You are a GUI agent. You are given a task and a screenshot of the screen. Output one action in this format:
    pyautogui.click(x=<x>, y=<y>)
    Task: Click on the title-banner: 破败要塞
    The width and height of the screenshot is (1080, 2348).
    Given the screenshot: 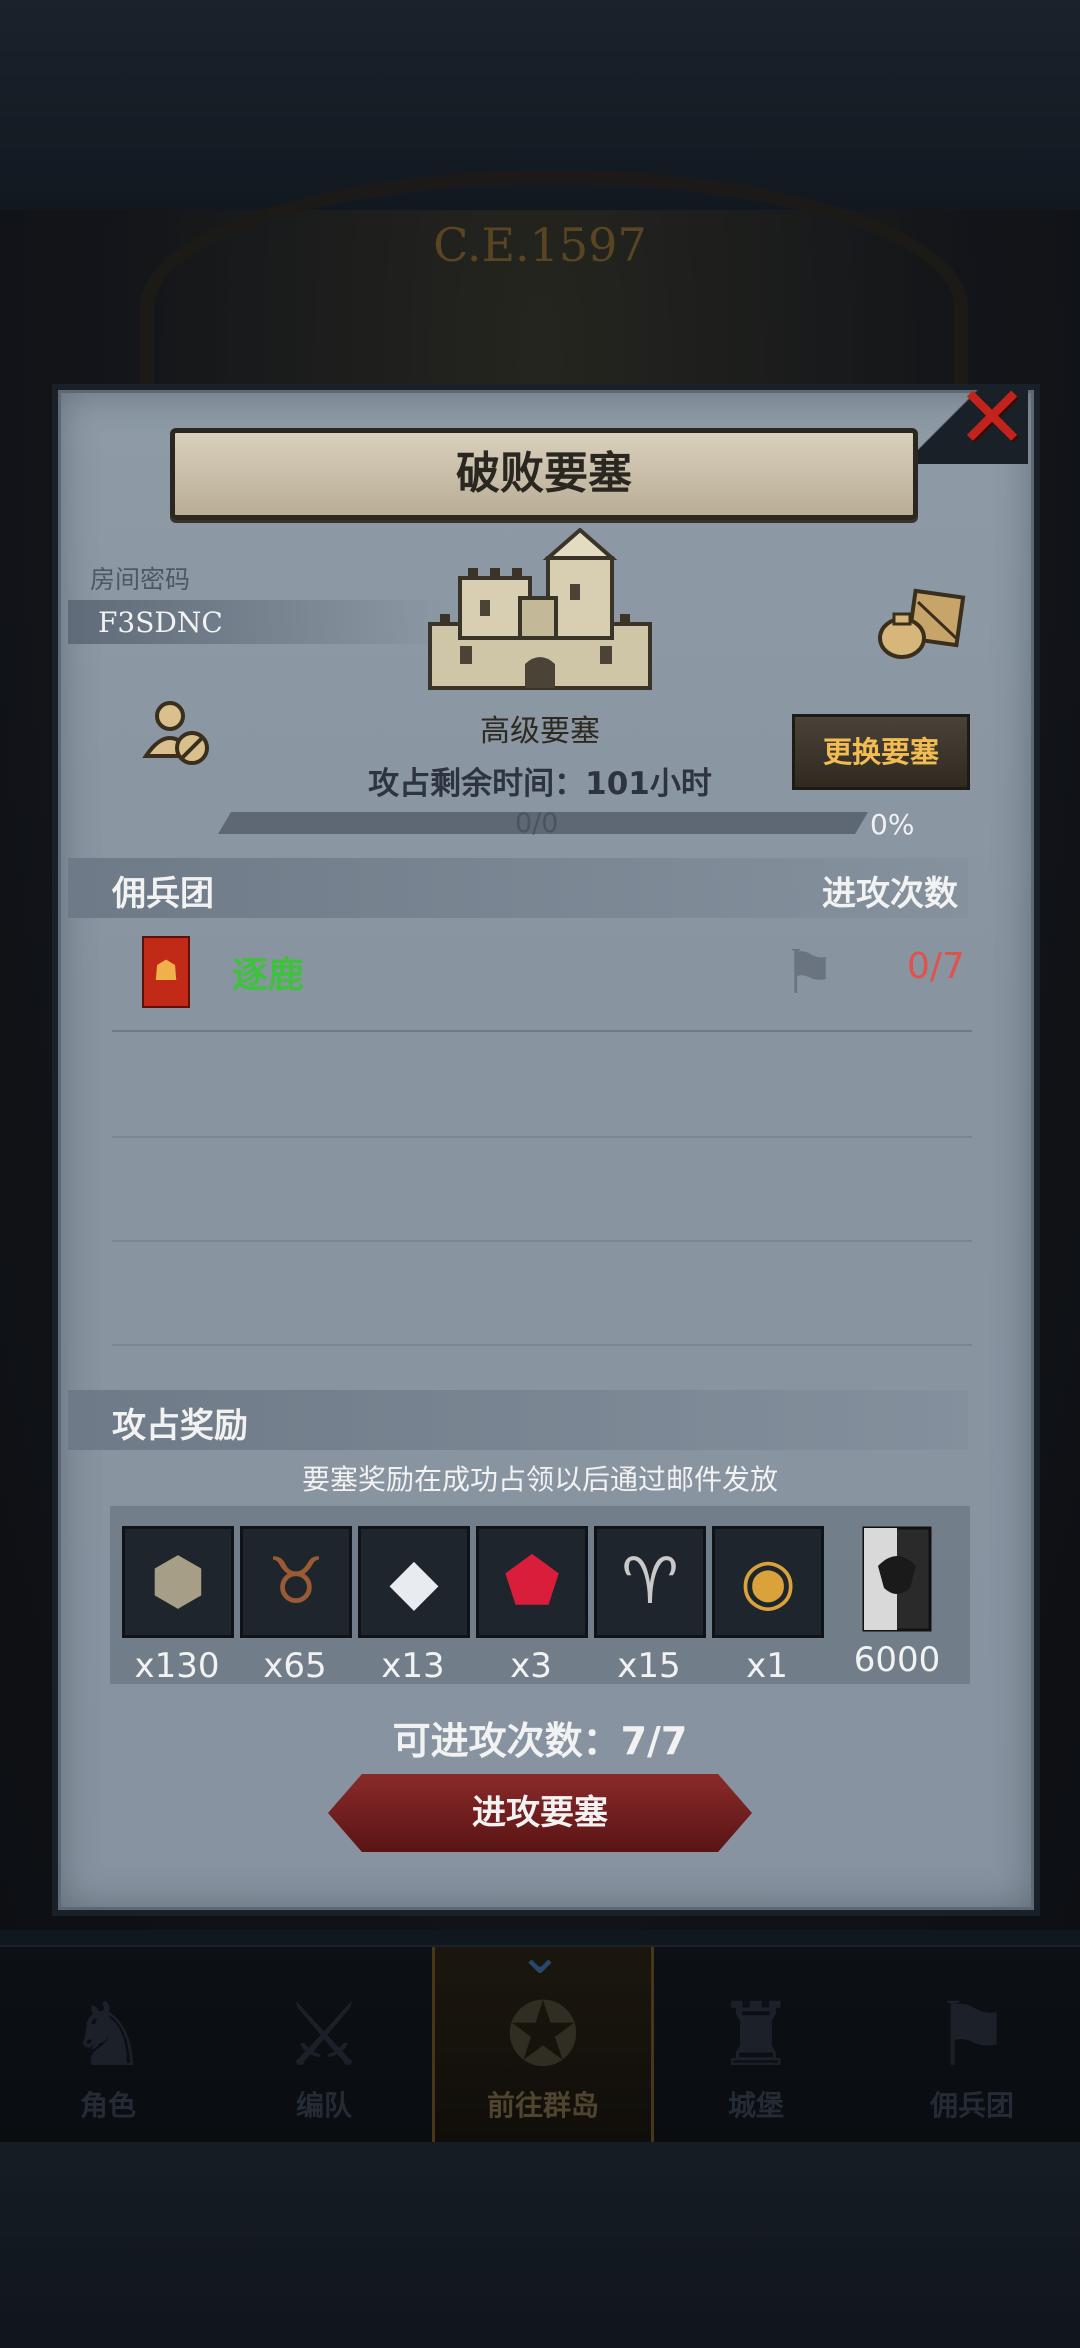 What is the action you would take?
    pyautogui.click(x=544, y=474)
    